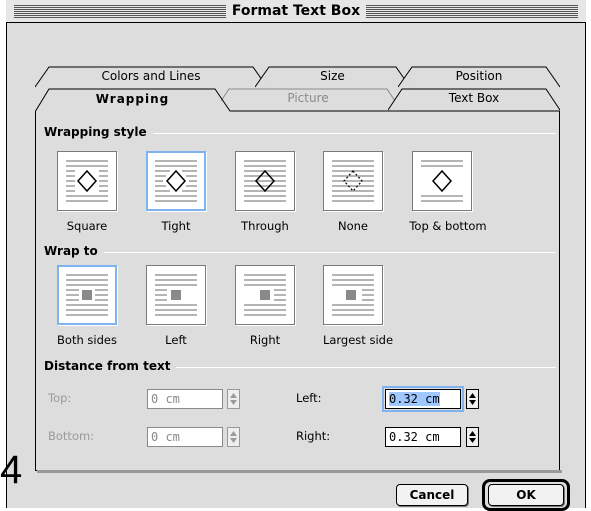 Image resolution: width=591 pixels, height=511 pixels. I want to click on right-distance-label: Right:, so click(313, 436).